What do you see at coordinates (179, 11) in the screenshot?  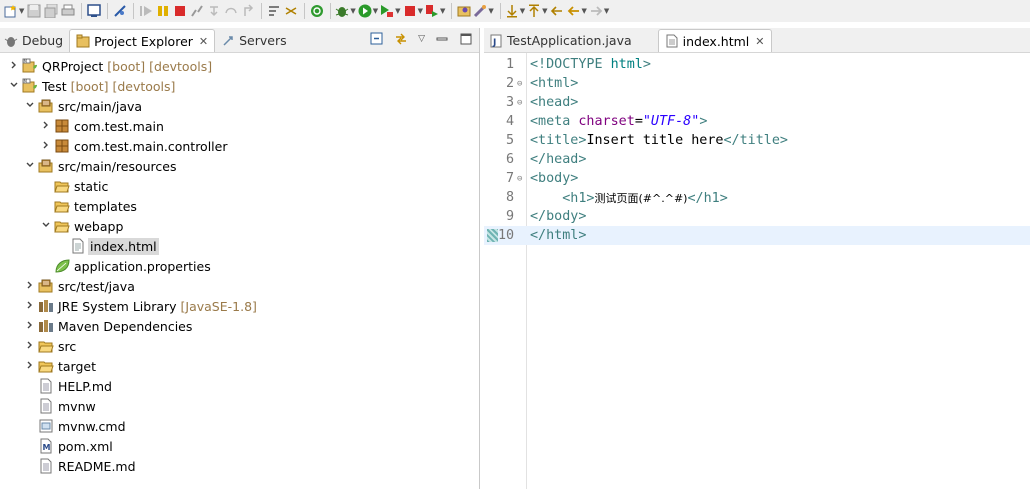 I see `terminate-button` at bounding box center [179, 11].